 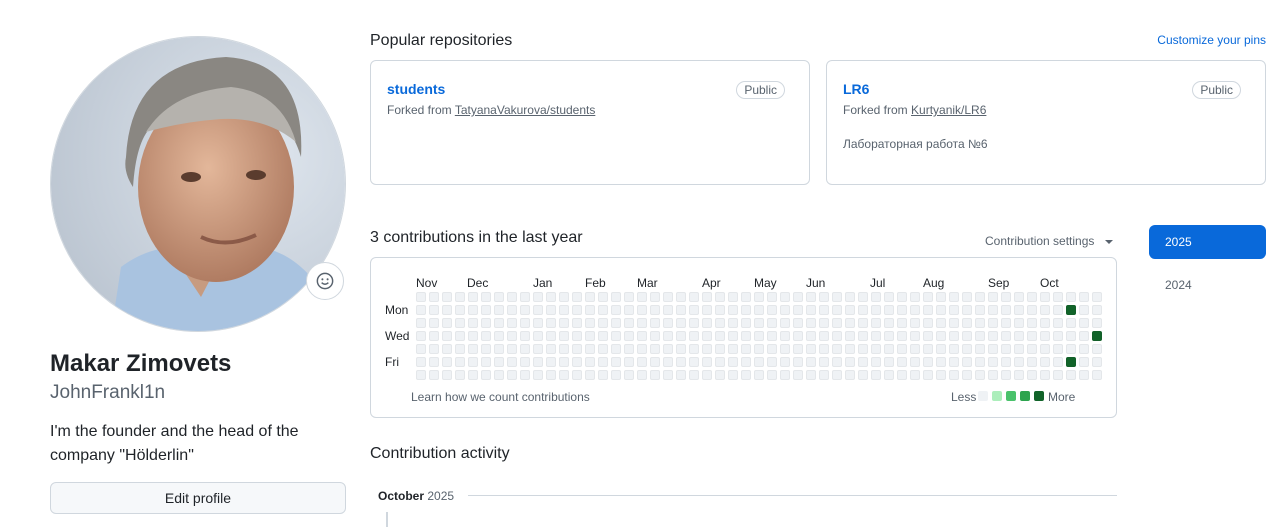 What do you see at coordinates (416, 89) in the screenshot?
I see `repo-name-link: students` at bounding box center [416, 89].